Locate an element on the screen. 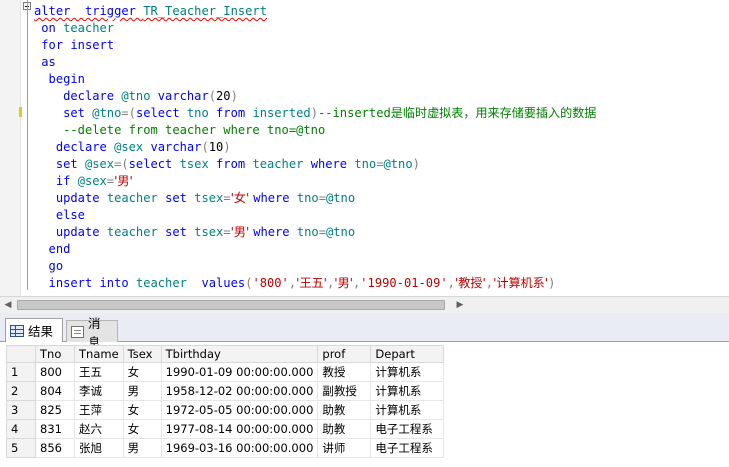 The image size is (729, 467). table-row: 1 800 王五女 1990-01-09 00:00:00.000 教授 计算机系 is located at coordinates (225, 372).